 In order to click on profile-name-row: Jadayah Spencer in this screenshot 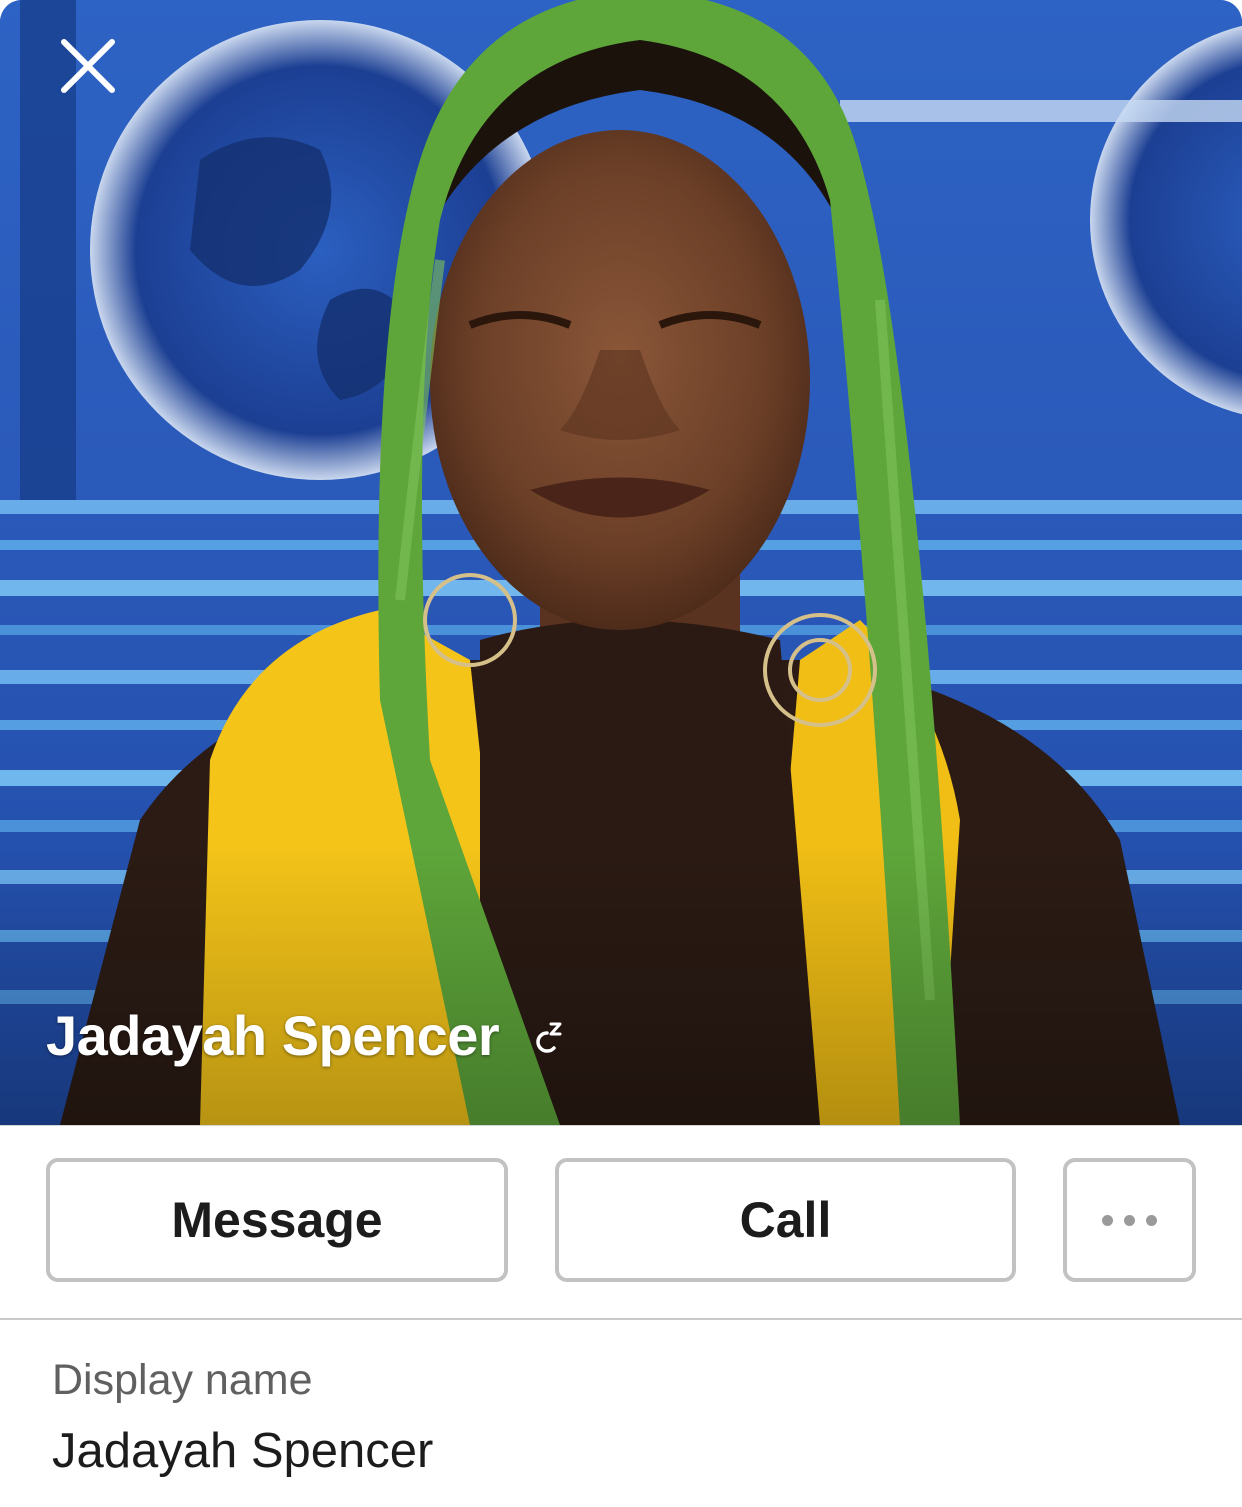, I will do `click(306, 1035)`.